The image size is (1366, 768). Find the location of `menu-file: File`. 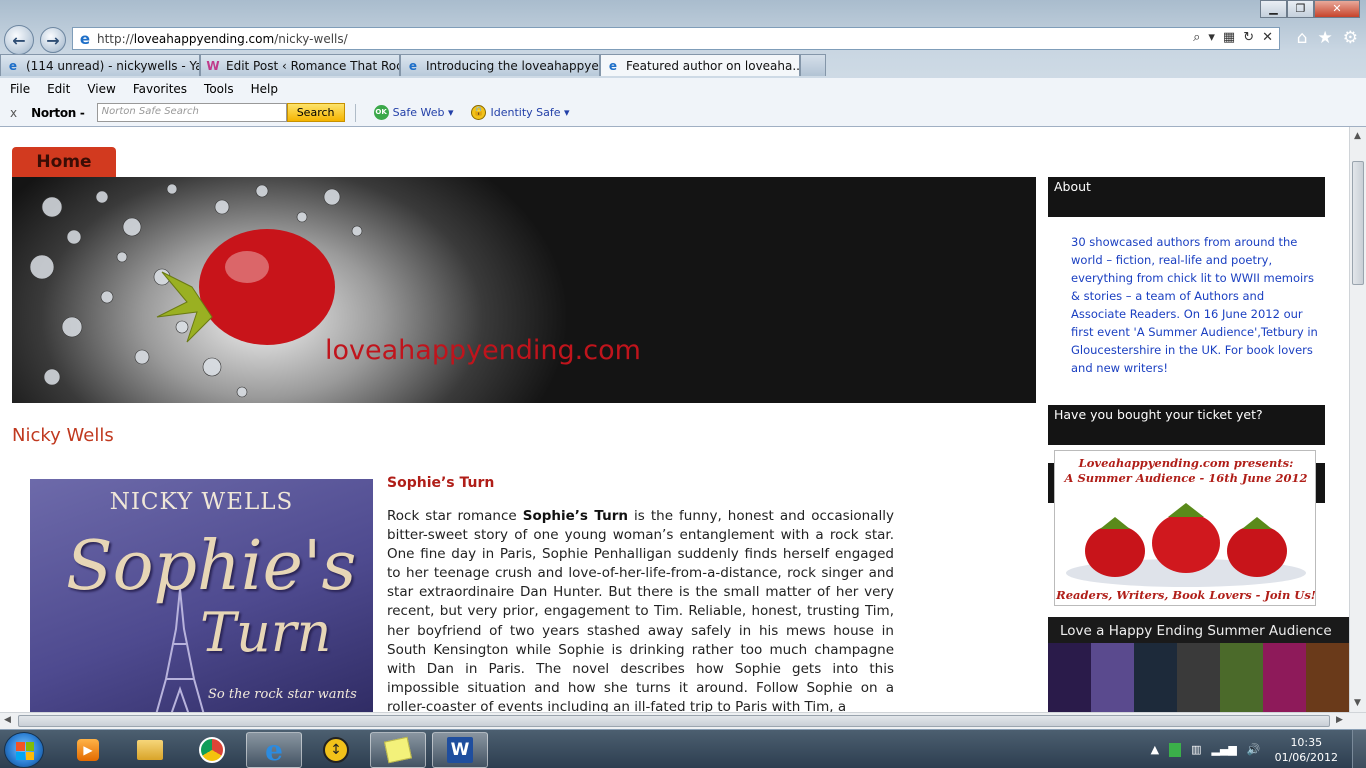

menu-file: File is located at coordinates (20, 89).